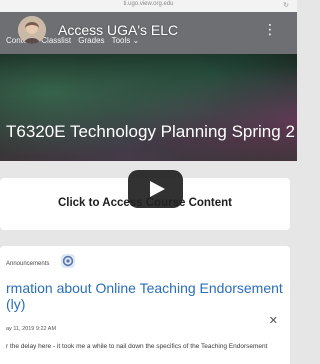 The width and height of the screenshot is (320, 364). Describe the element at coordinates (273, 320) in the screenshot. I see `dismiss-announcement-icon: ✕` at that location.